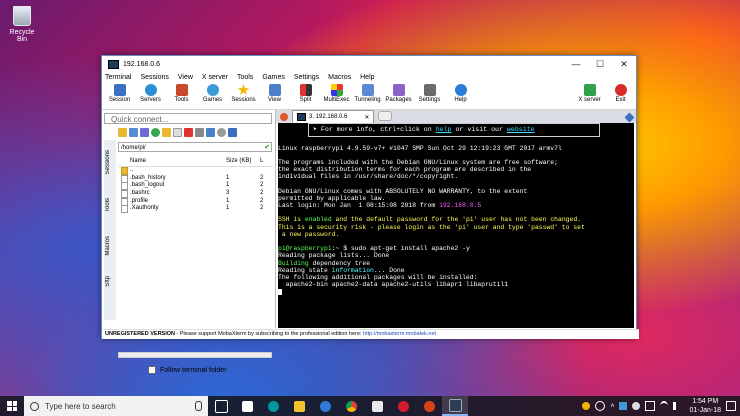 This screenshot has height=416, width=740. Describe the element at coordinates (273, 406) in the screenshot. I see `arduino-button` at that location.